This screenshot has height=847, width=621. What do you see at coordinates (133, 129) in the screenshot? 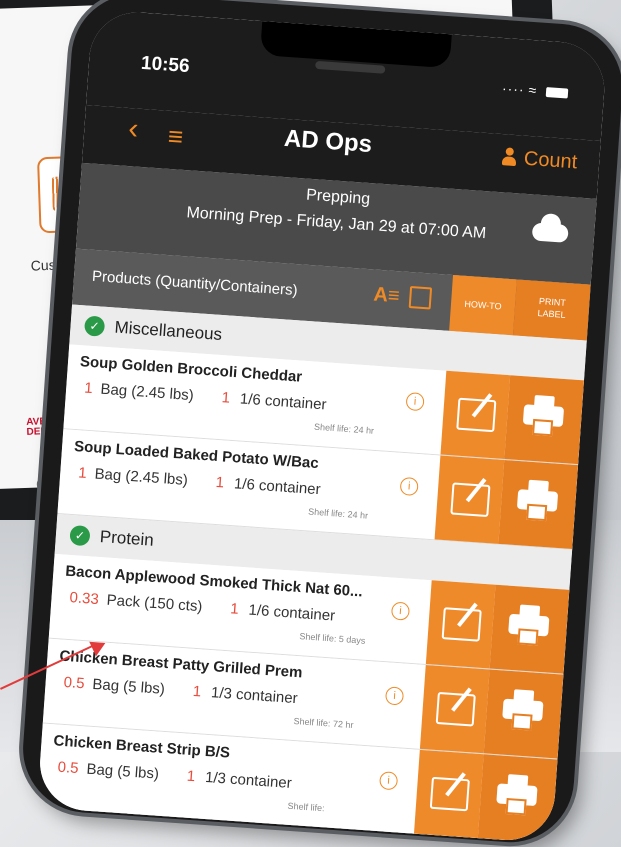
I see `chevron-left-icon: ‹` at bounding box center [133, 129].